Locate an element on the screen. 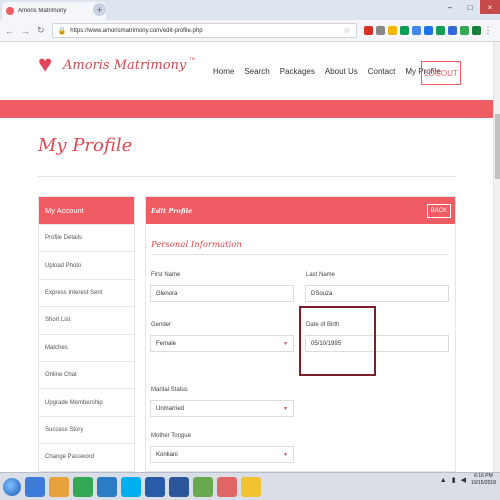 Image resolution: width=500 pixels, height=500 pixels. skype-icon is located at coordinates (131, 486).